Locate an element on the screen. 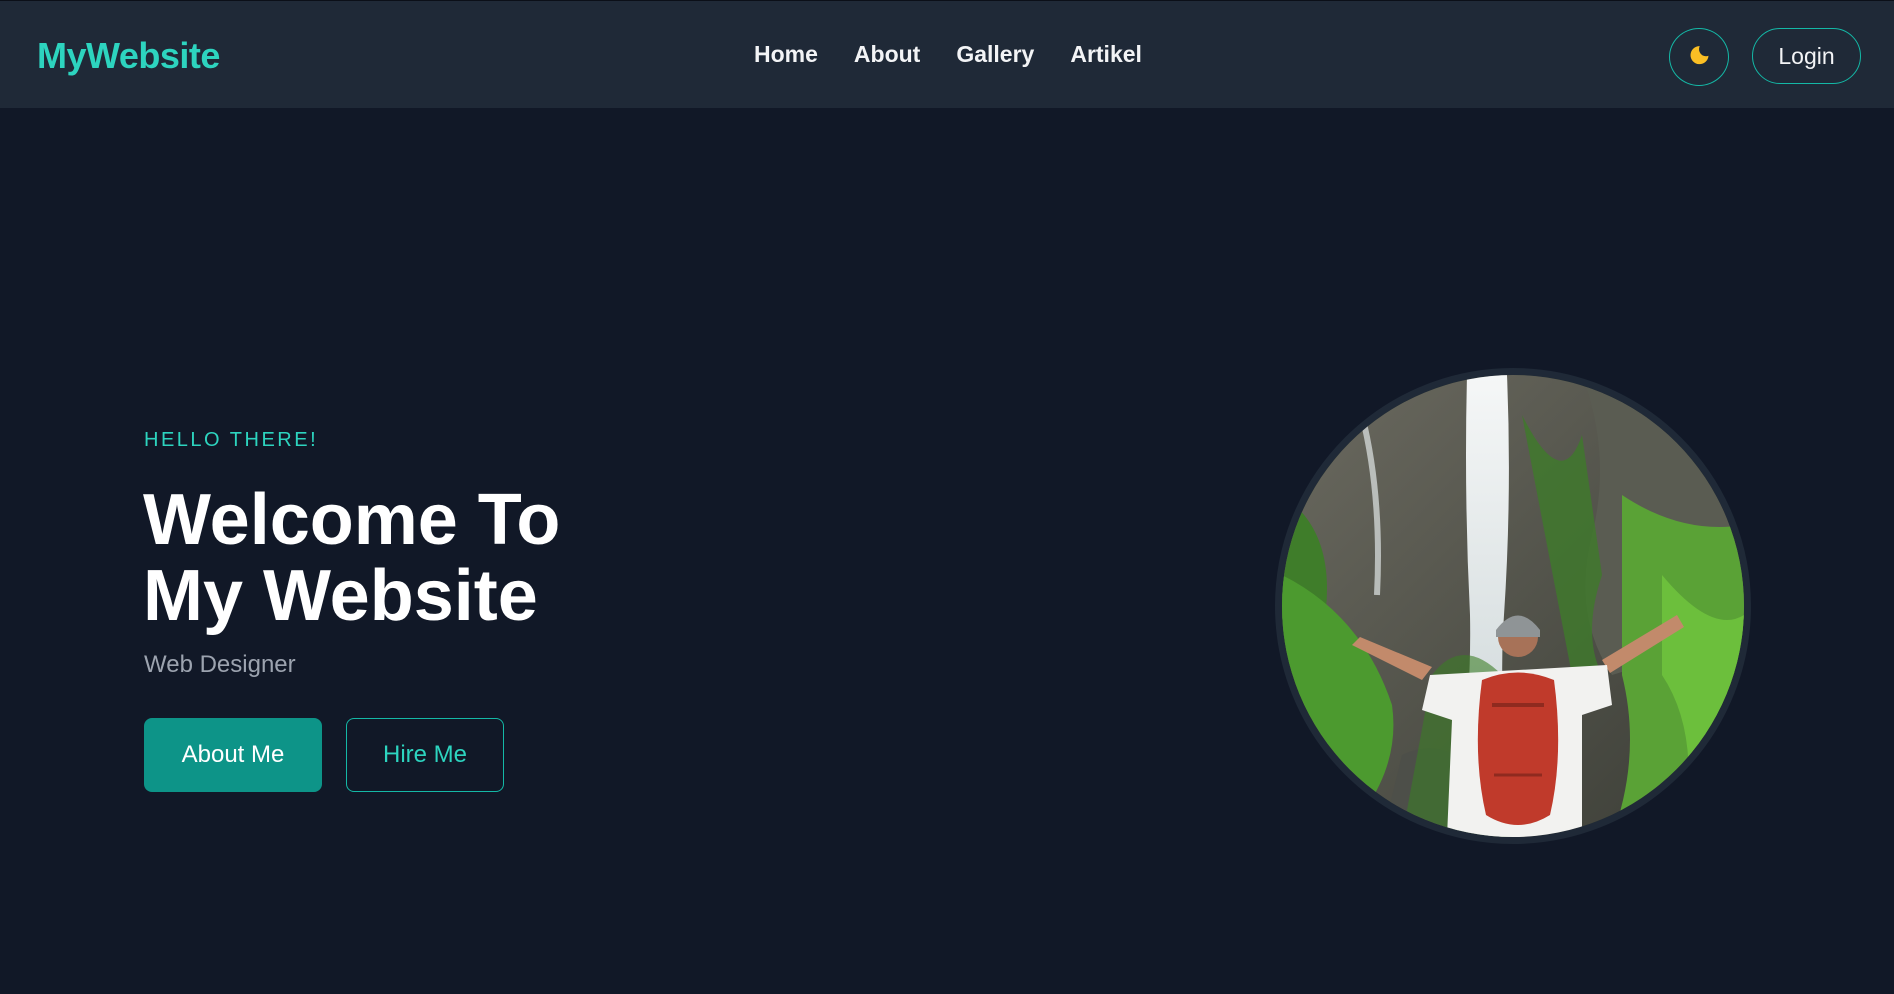 This screenshot has height=994, width=1894. hero-title: Welcome To My Website is located at coordinates (423, 558).